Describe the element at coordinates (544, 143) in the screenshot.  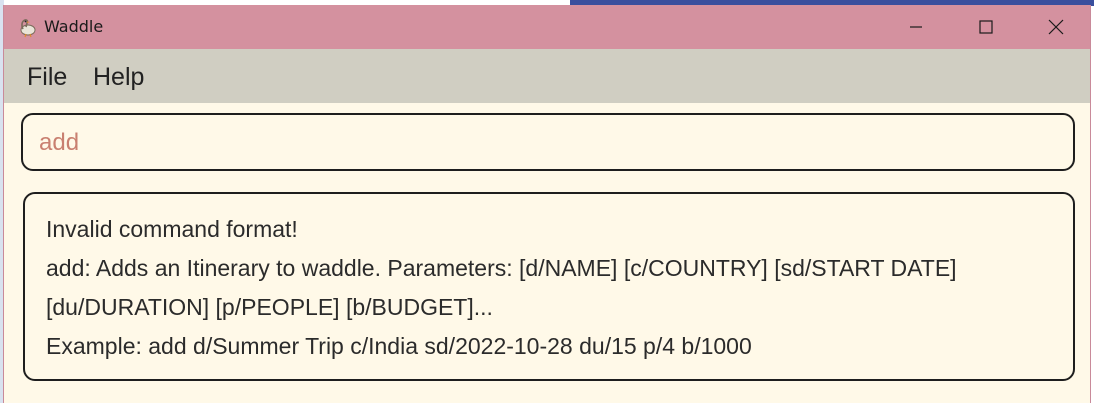
I see `command-input` at that location.